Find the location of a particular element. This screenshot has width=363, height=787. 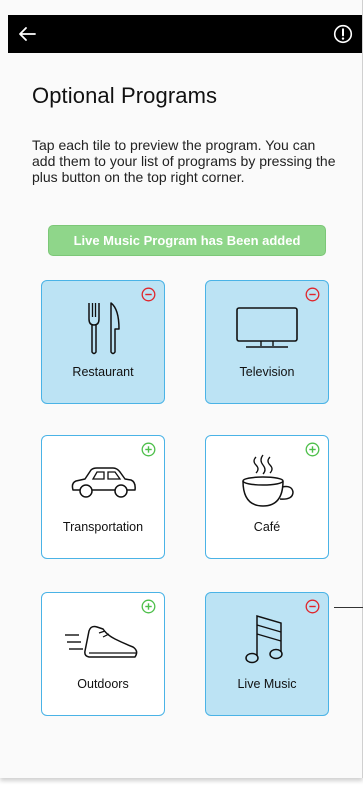

coffee-cup-icon is located at coordinates (268, 480).